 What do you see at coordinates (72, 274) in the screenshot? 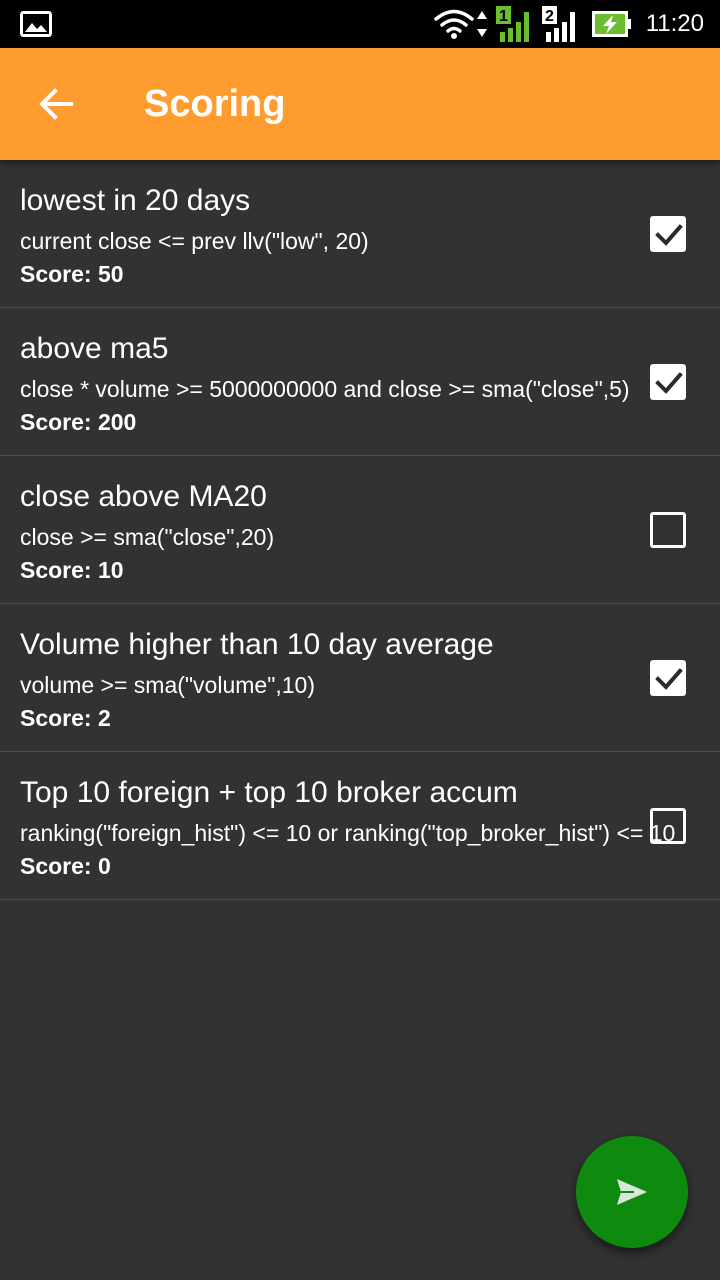
I see `rule-score: Score: 50` at bounding box center [72, 274].